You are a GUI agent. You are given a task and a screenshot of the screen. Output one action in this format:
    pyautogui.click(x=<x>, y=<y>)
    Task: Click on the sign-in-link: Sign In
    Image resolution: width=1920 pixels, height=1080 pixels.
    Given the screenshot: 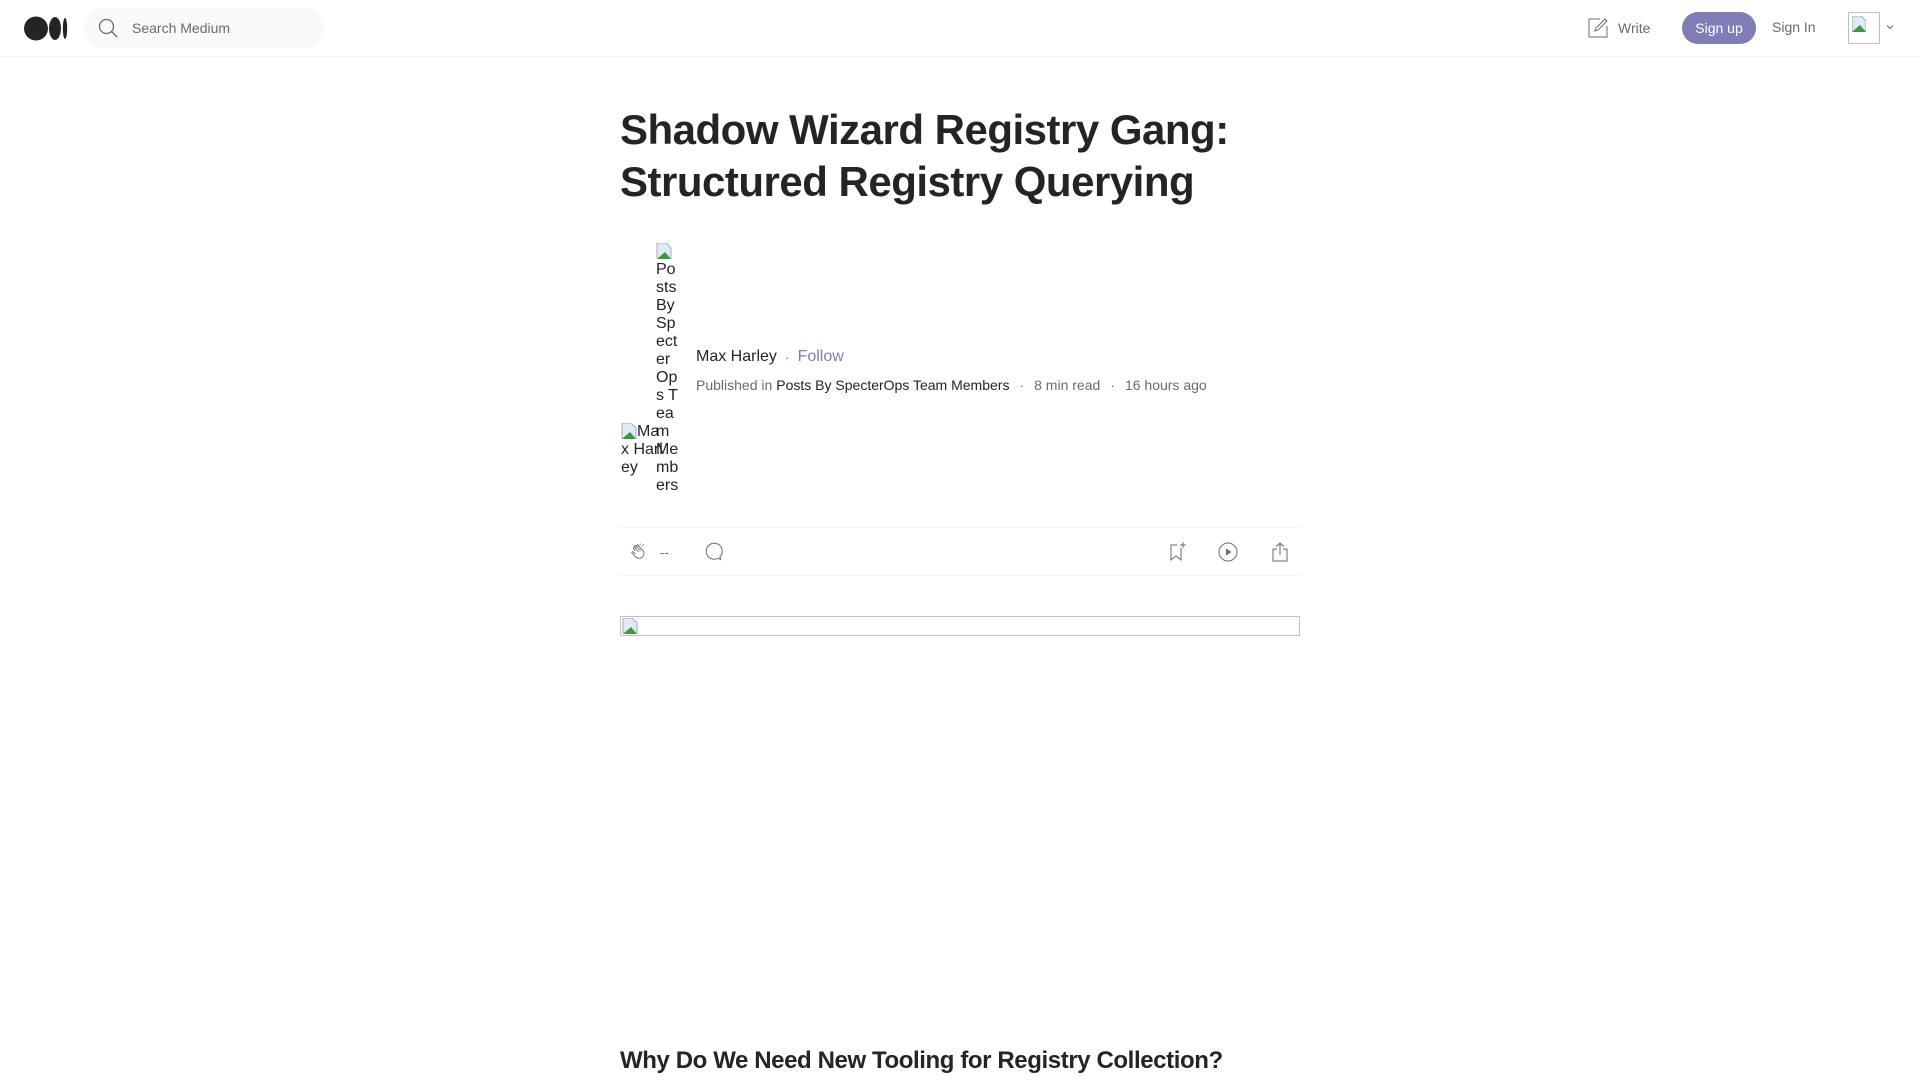 What is the action you would take?
    pyautogui.click(x=1794, y=27)
    